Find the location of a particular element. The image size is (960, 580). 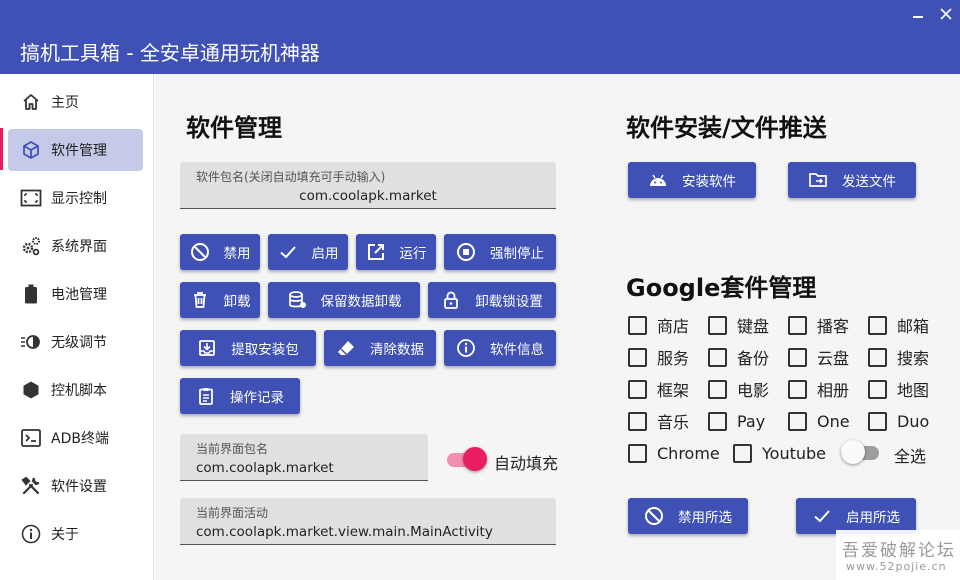

checkbox-google-item: 邮箱 is located at coordinates (898, 325).